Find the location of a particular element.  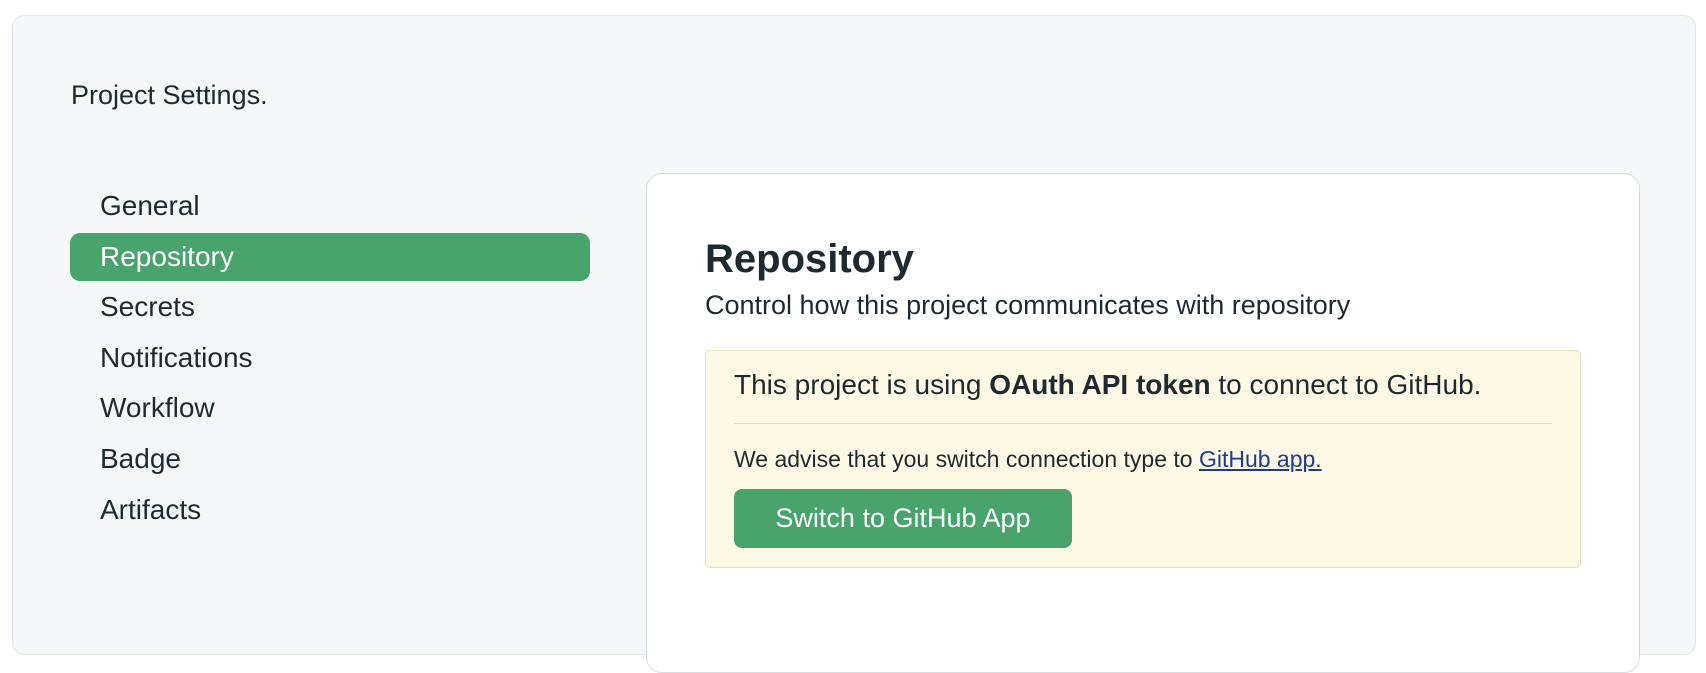

sidebar-item-notifications: Notifications is located at coordinates (330, 358).